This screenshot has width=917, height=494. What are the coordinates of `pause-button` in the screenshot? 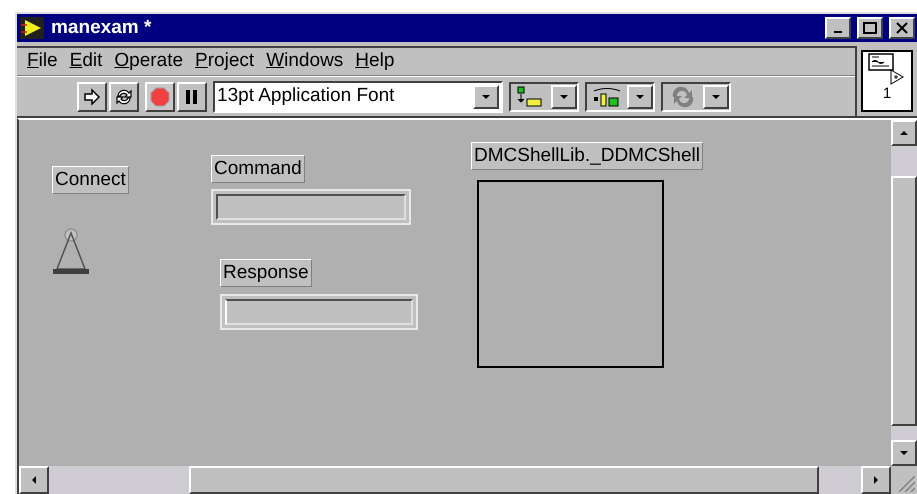 It's located at (192, 97).